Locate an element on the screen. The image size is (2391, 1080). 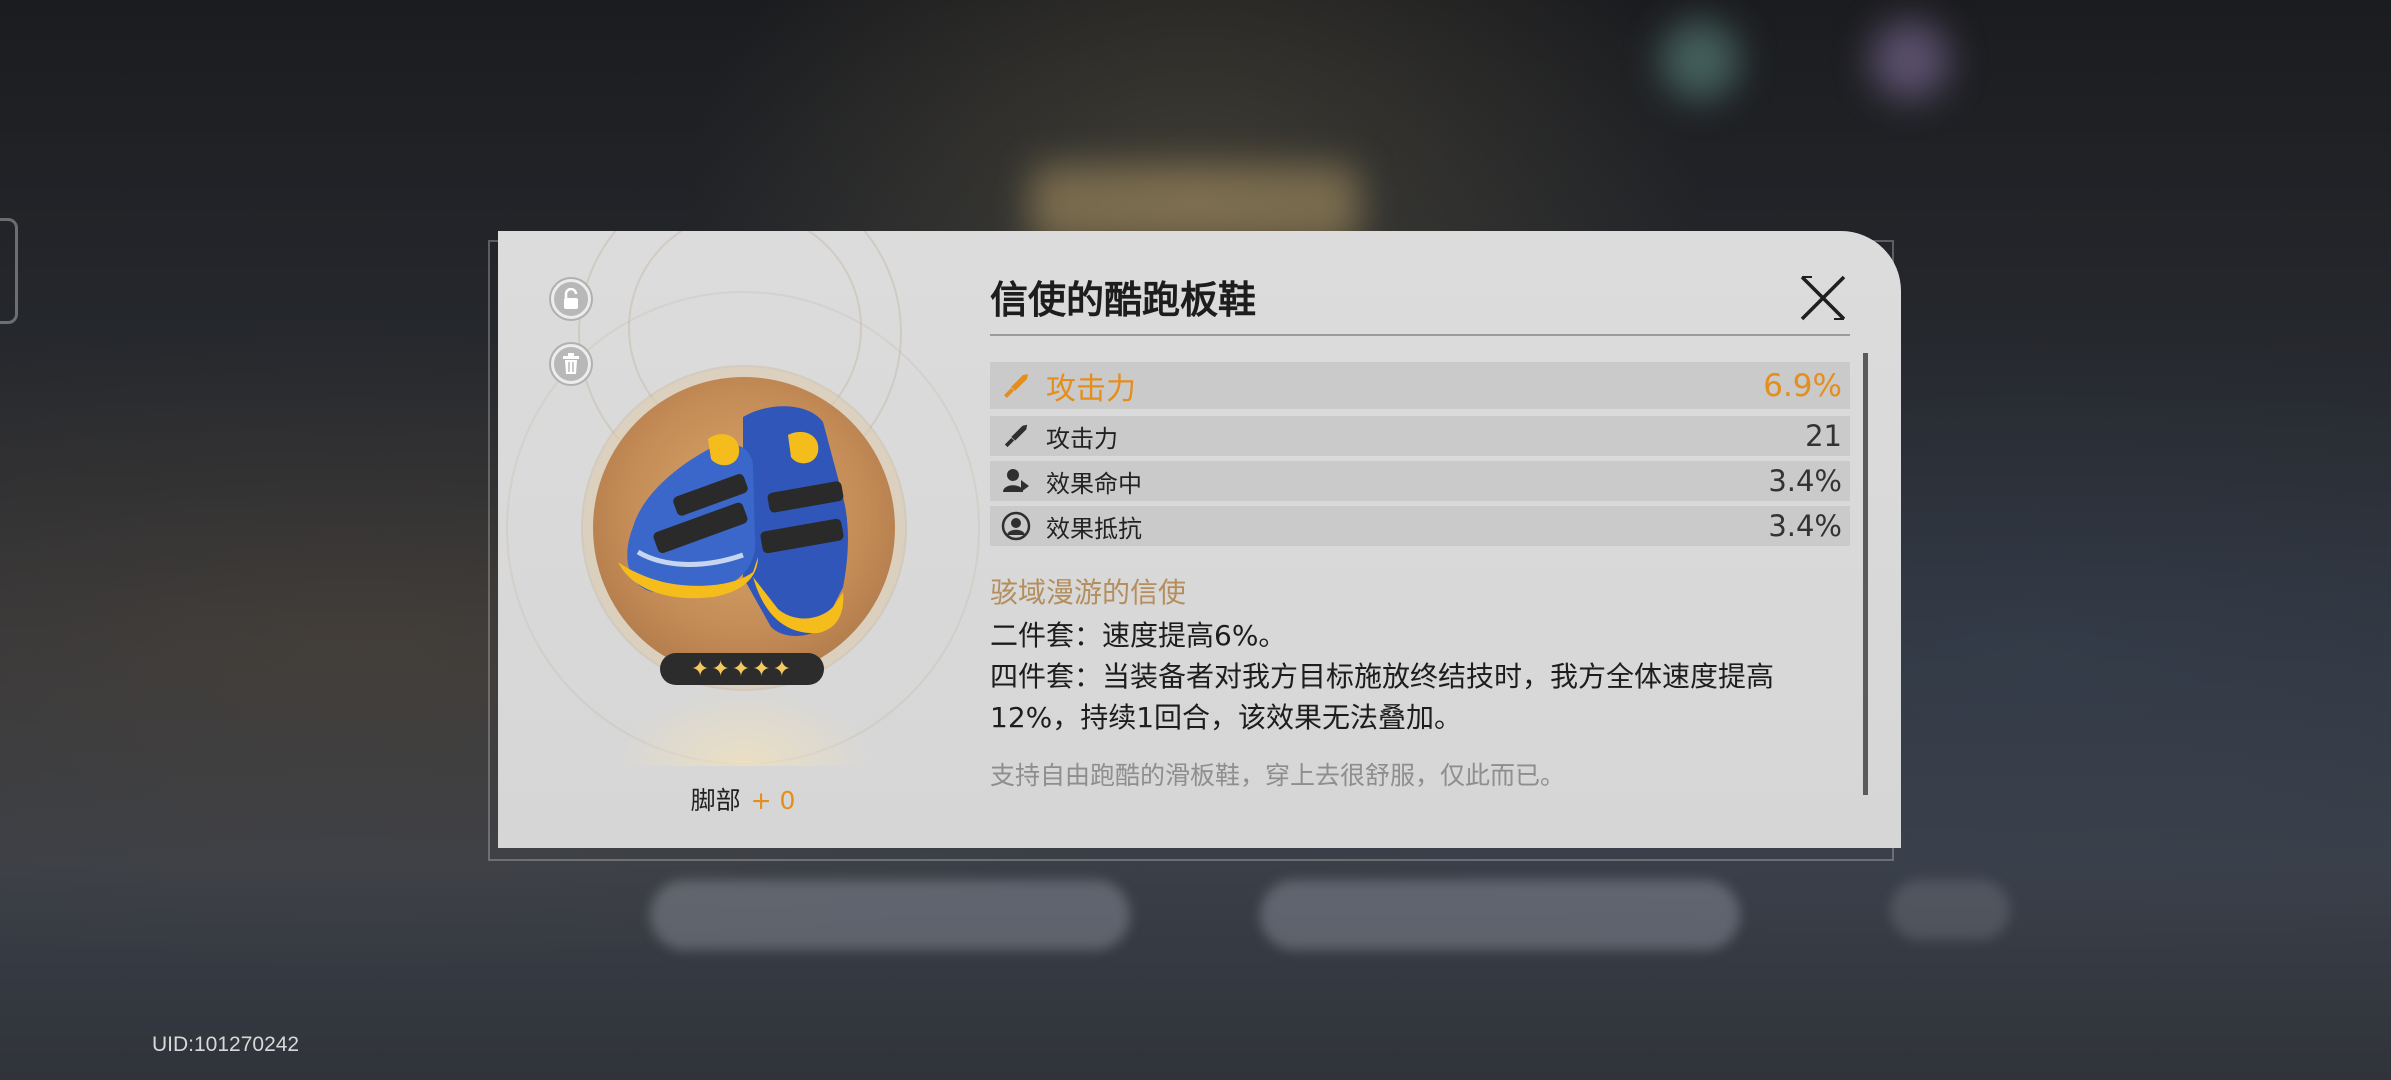
slot-label: 脚部 is located at coordinates (715, 800).